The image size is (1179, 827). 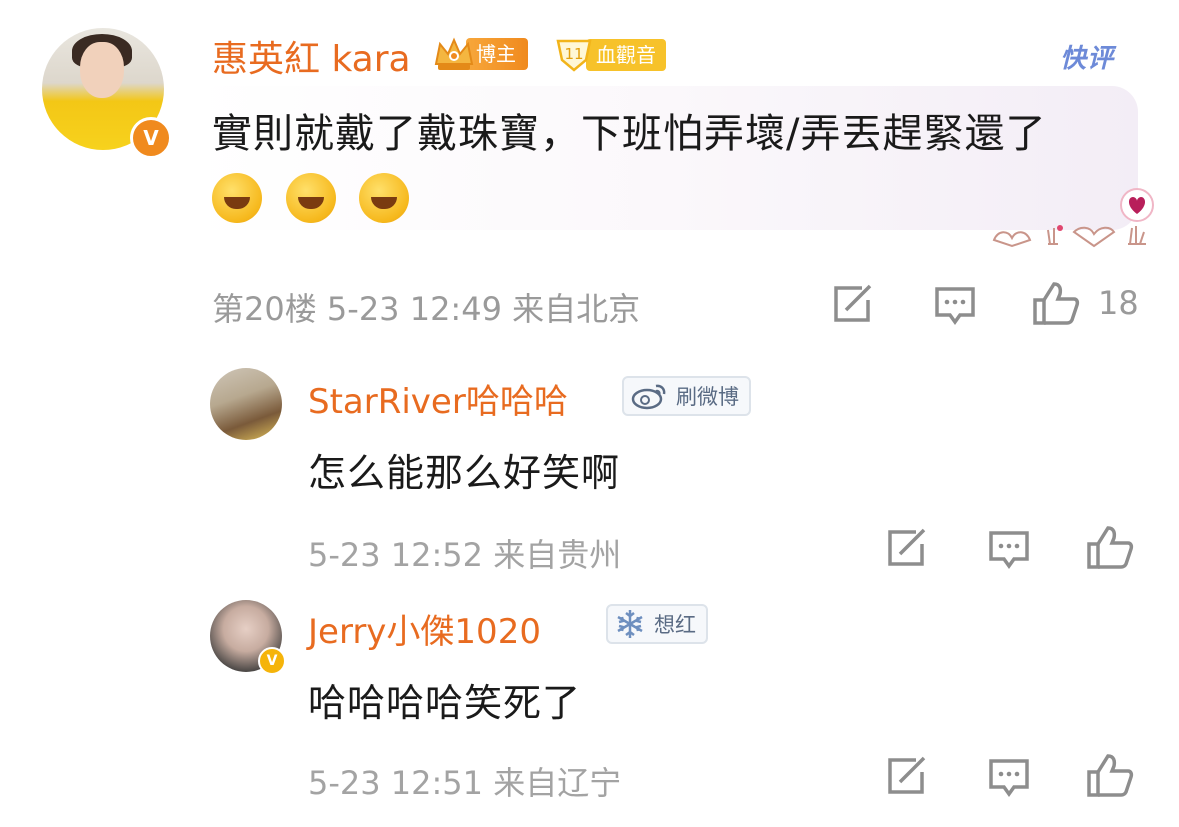 I want to click on reply-location: 来自贵州, so click(x=557, y=555).